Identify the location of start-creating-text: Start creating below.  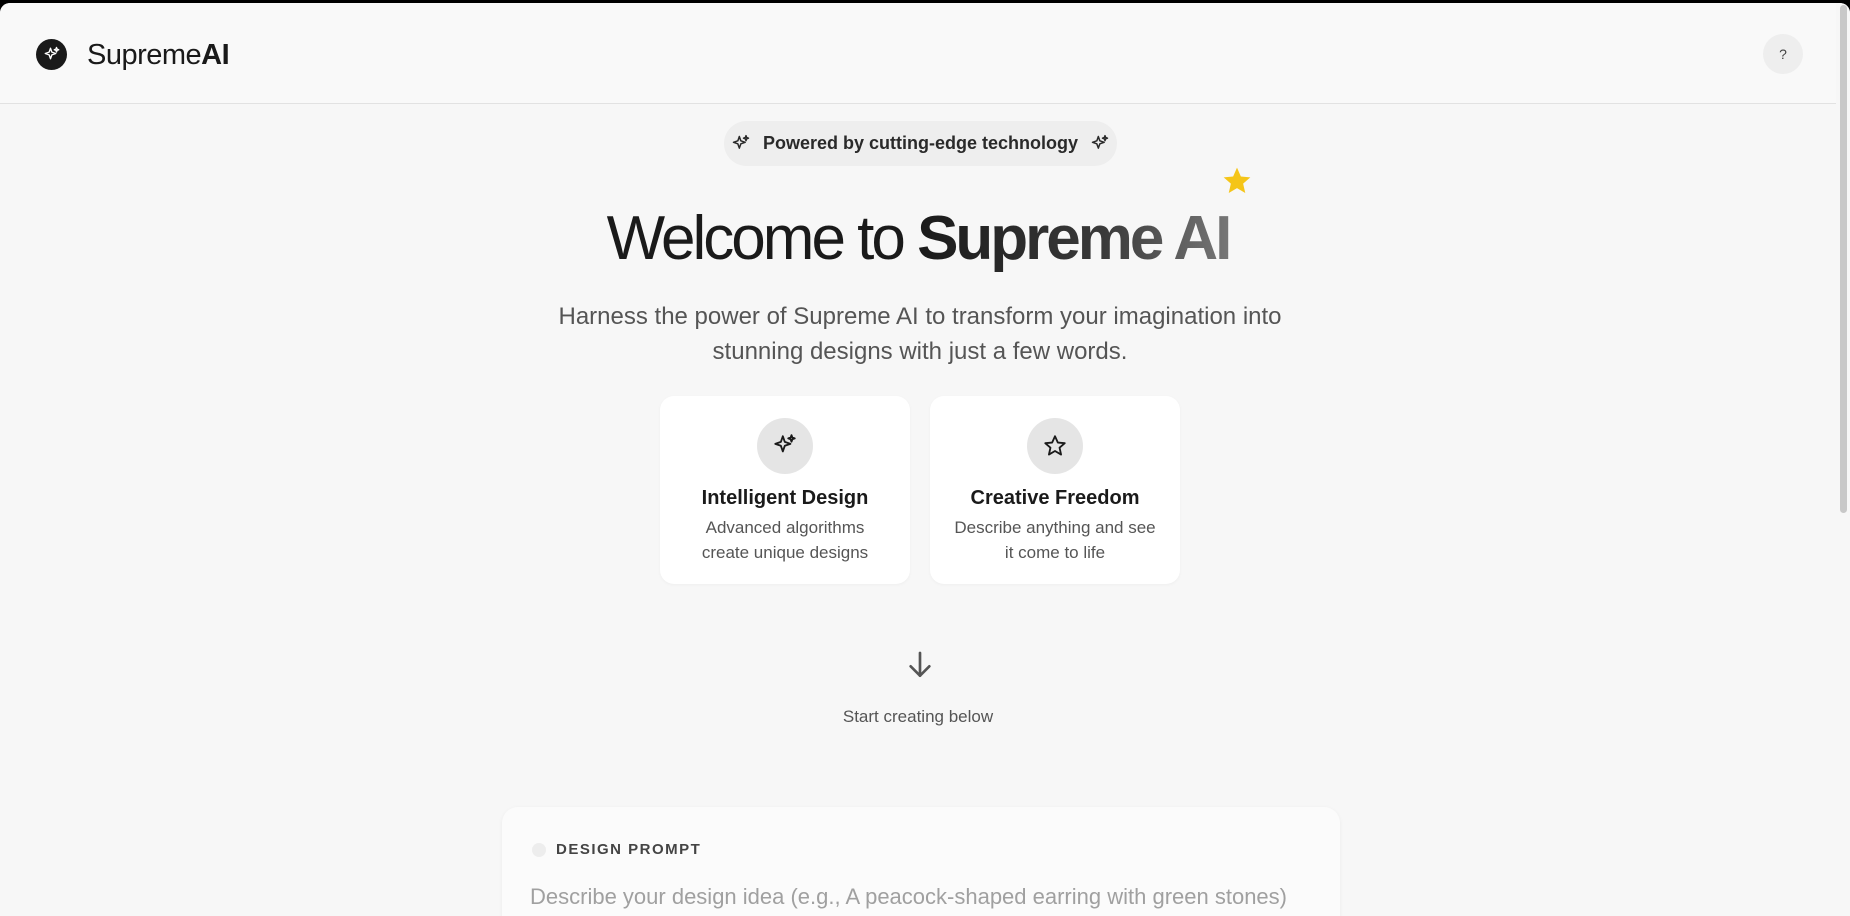
(918, 716).